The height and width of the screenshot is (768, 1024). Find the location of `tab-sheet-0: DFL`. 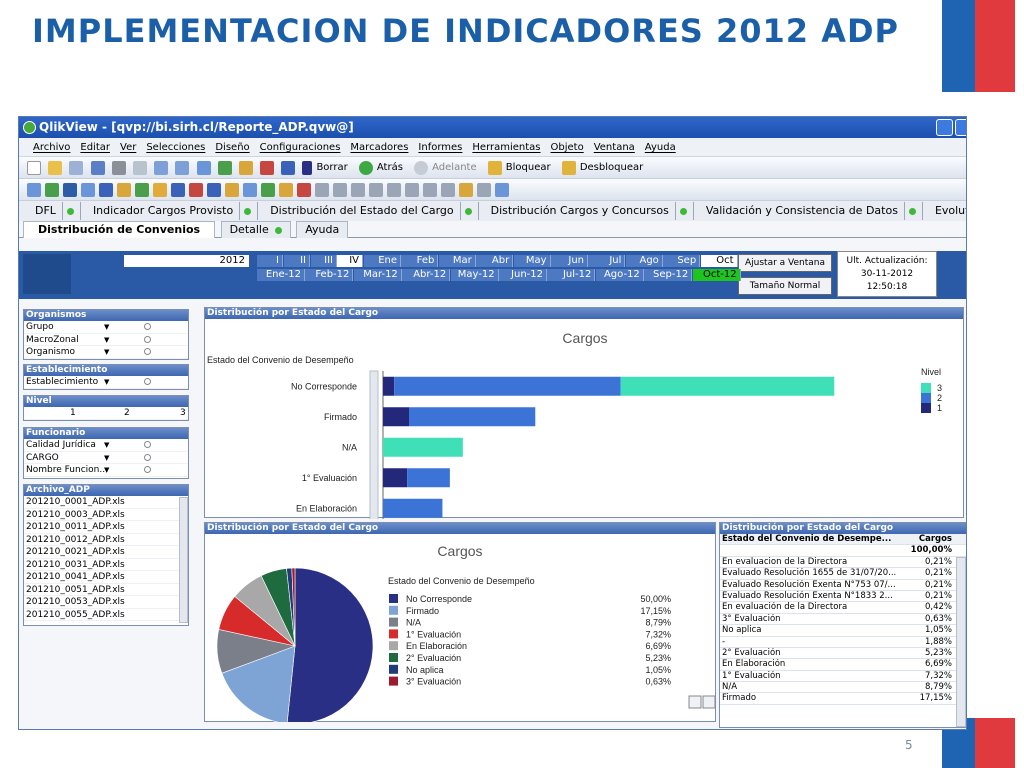

tab-sheet-0: DFL is located at coordinates (52, 211).